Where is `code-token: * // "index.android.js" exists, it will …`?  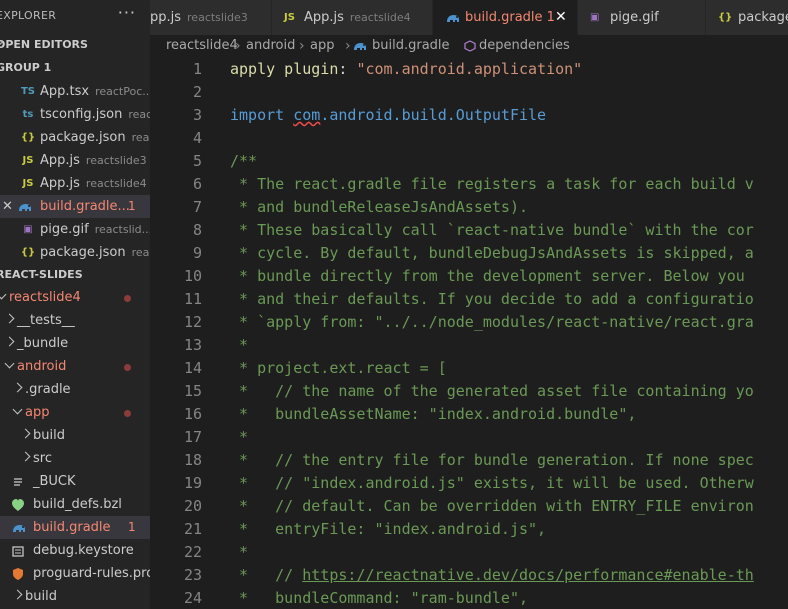 code-token: * // "index.android.js" exists, it will … is located at coordinates (492, 483).